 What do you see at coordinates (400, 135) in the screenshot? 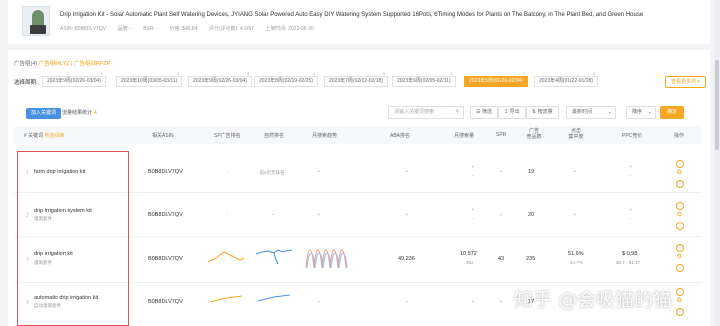
I see `th-aba-rank: ABA排名` at bounding box center [400, 135].